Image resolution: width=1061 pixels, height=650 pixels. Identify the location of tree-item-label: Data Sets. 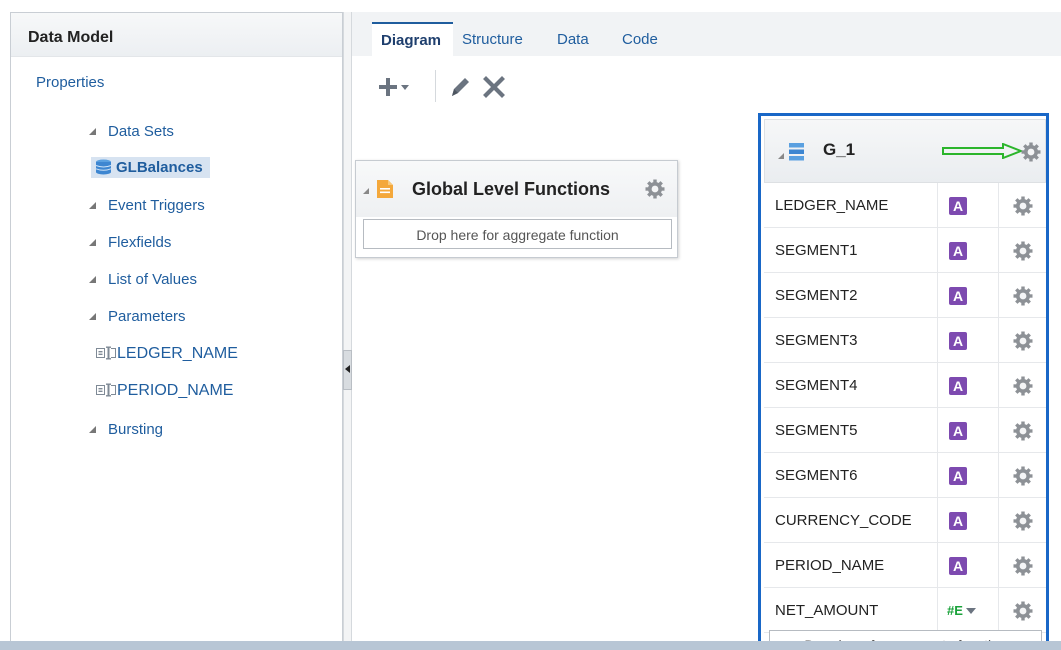
(141, 131).